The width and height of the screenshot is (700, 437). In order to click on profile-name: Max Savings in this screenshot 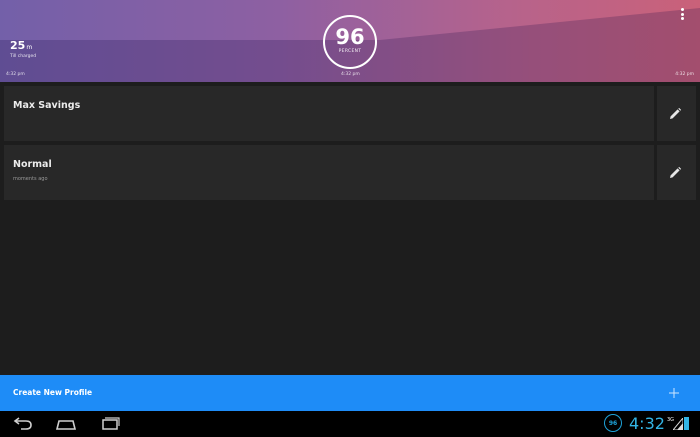, I will do `click(47, 105)`.